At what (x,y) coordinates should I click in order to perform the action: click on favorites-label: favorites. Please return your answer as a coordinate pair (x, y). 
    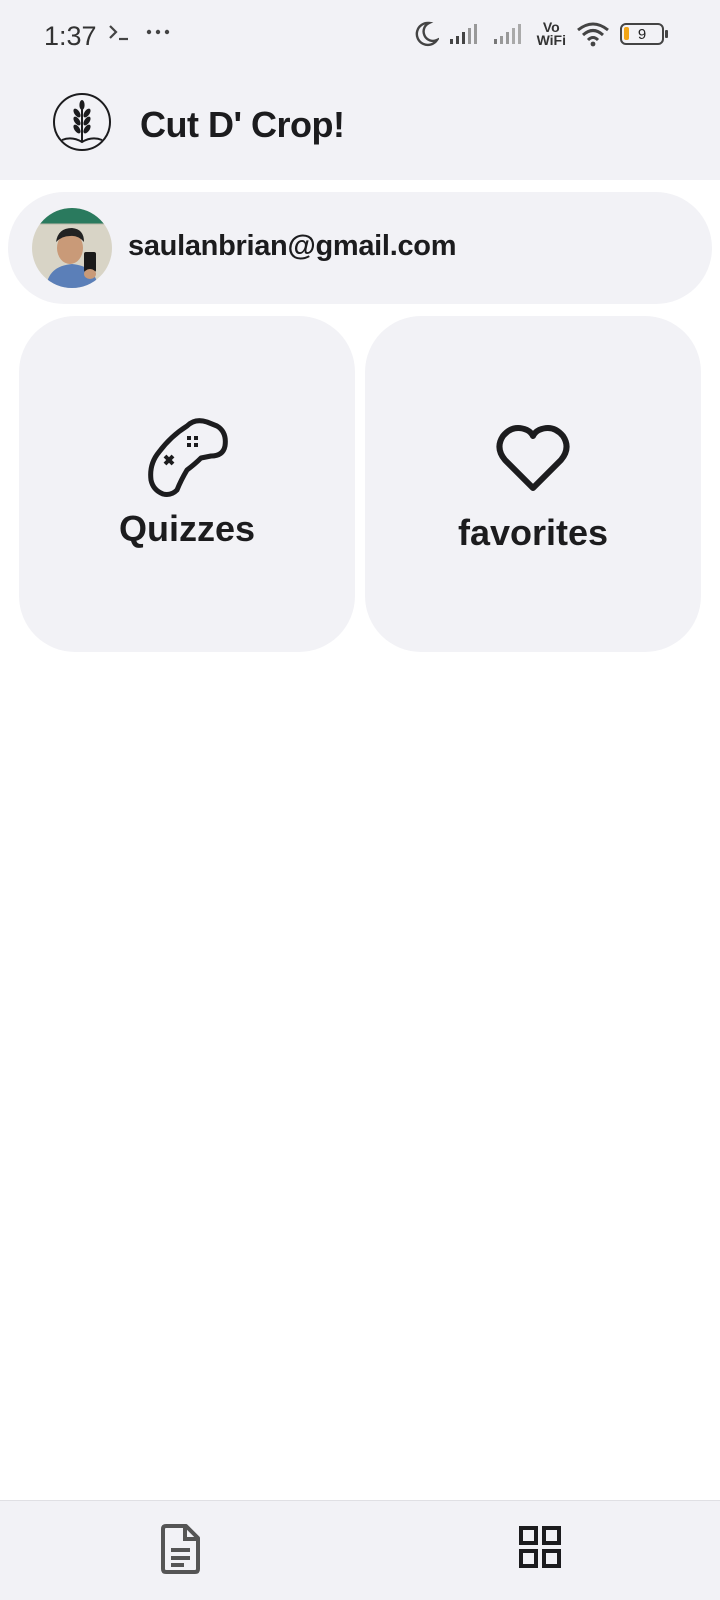
    Looking at the image, I should click on (533, 532).